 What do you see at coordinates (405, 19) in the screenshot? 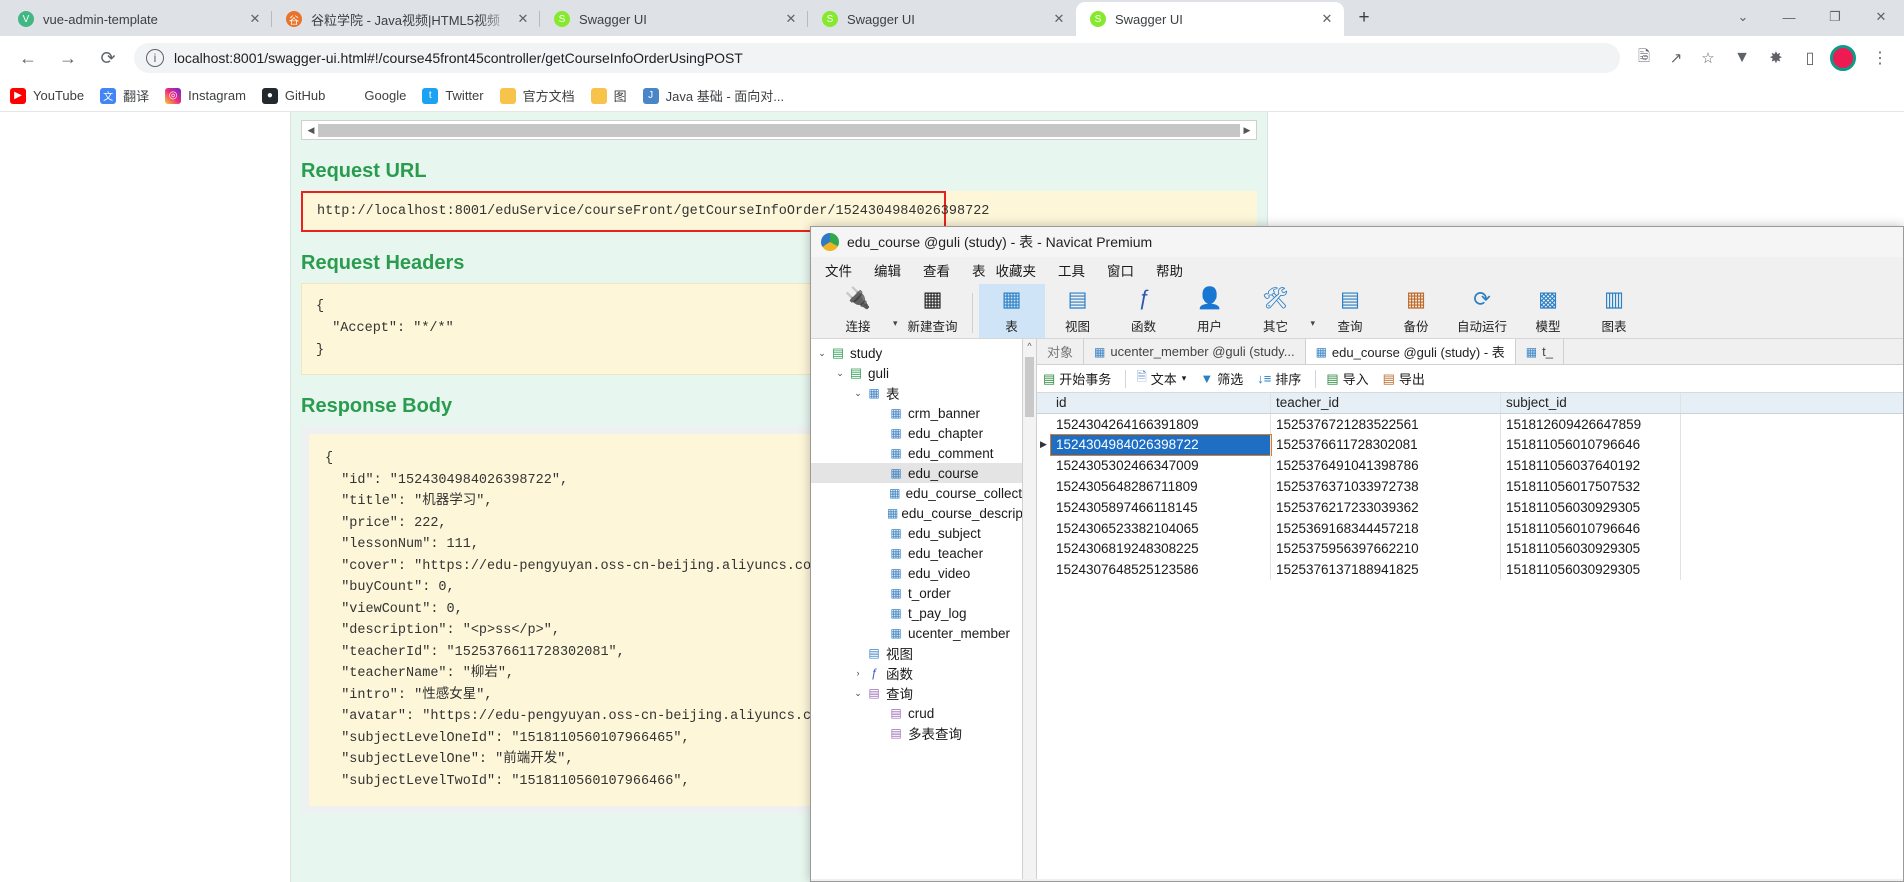
I see `browser-tab-1: 谷 谷粒学院 - Java视频|HTML5视频 ✕` at bounding box center [405, 19].